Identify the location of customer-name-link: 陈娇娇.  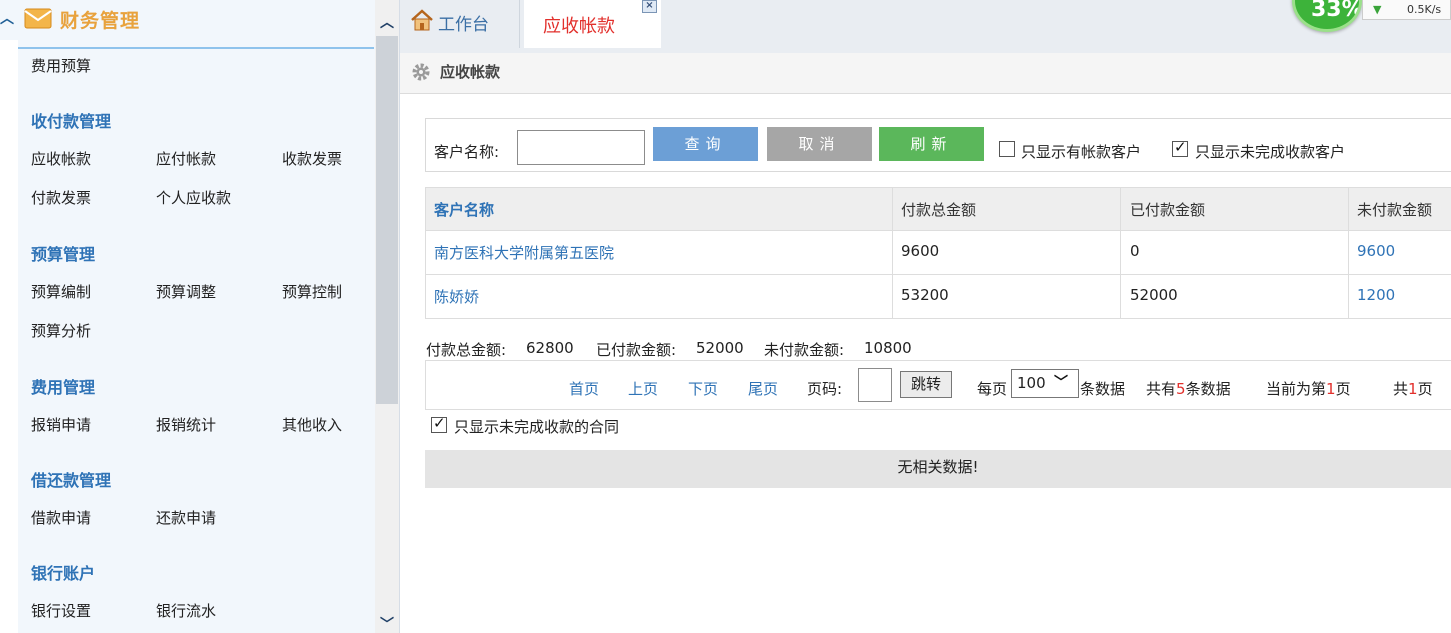
(456, 296).